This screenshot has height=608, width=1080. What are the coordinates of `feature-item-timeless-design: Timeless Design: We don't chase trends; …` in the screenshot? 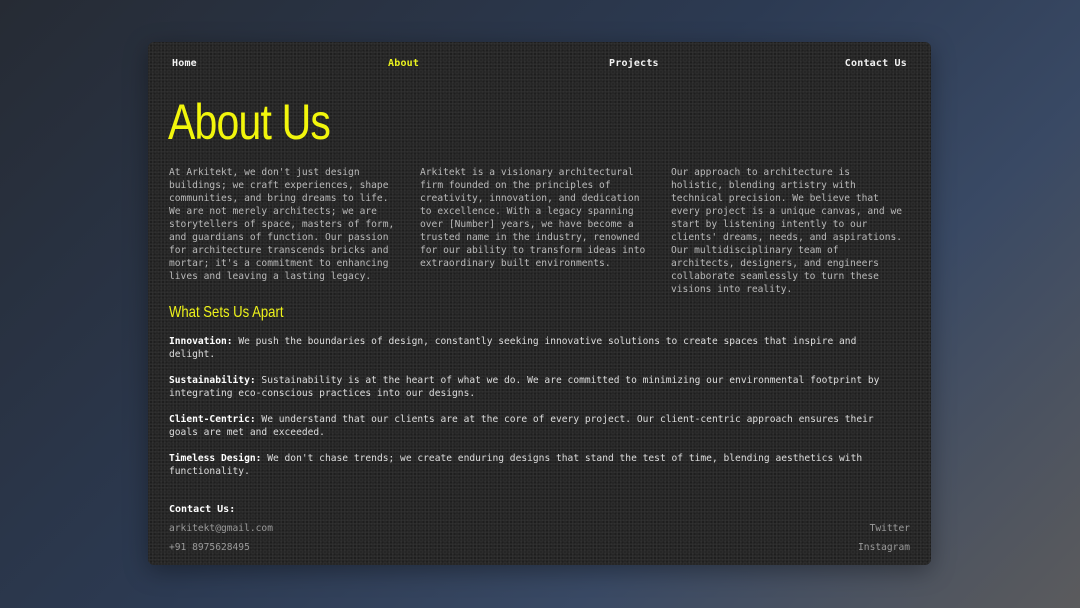 It's located at (534, 465).